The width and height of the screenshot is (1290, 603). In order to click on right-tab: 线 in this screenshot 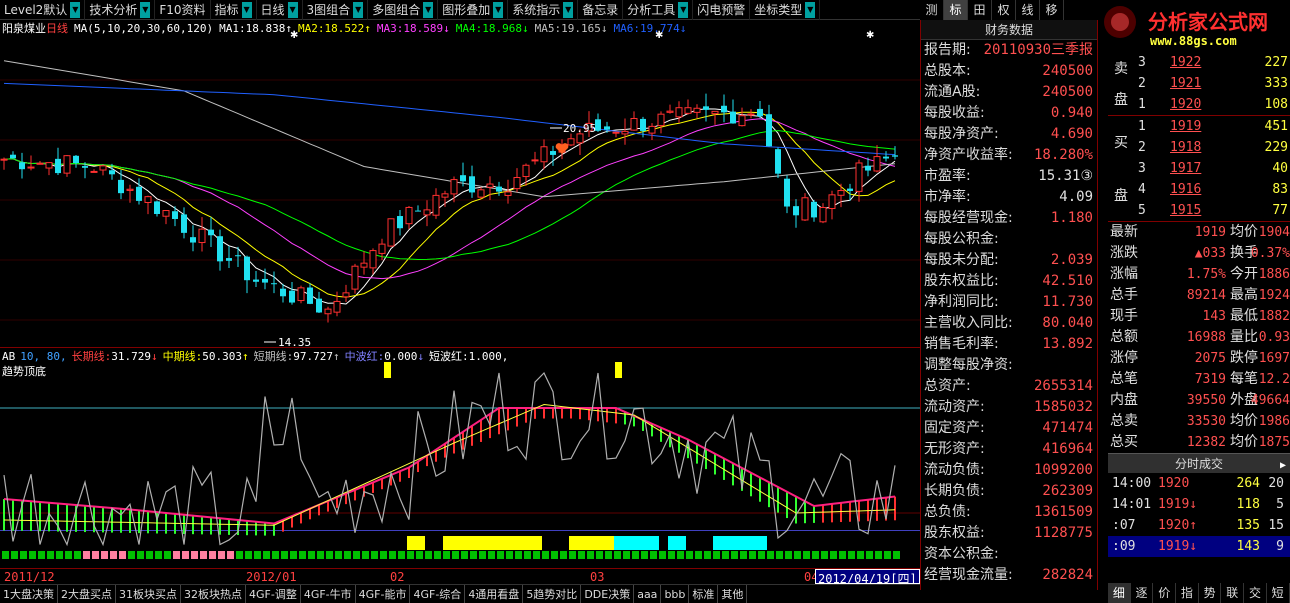, I will do `click(1028, 10)`.